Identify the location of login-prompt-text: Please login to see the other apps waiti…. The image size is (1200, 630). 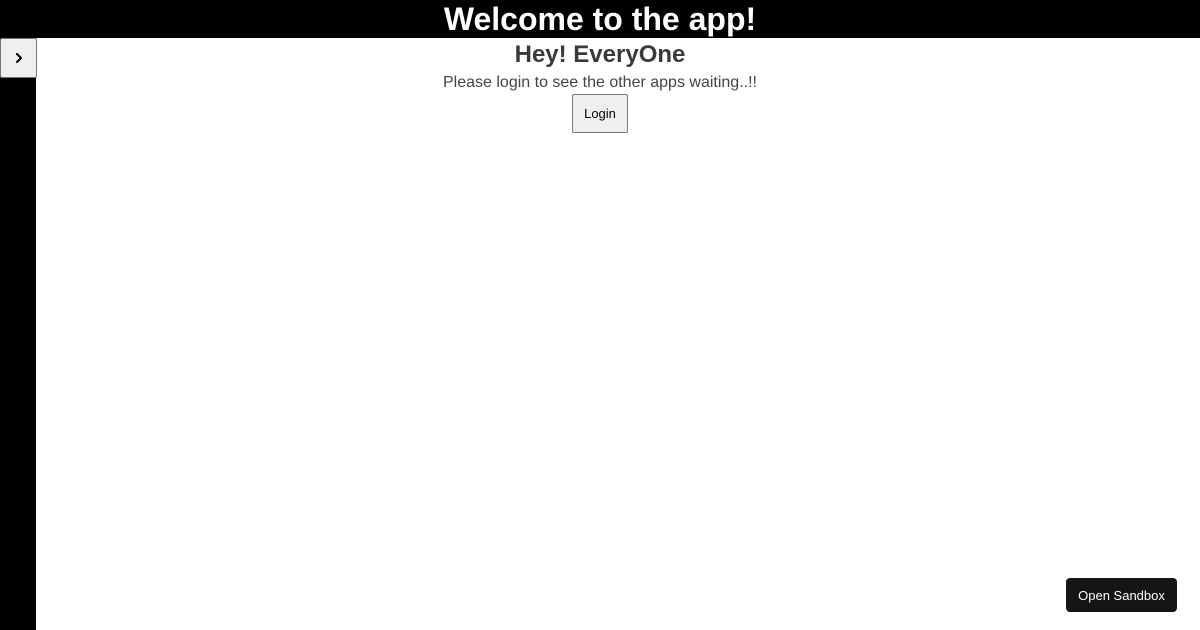
(600, 82).